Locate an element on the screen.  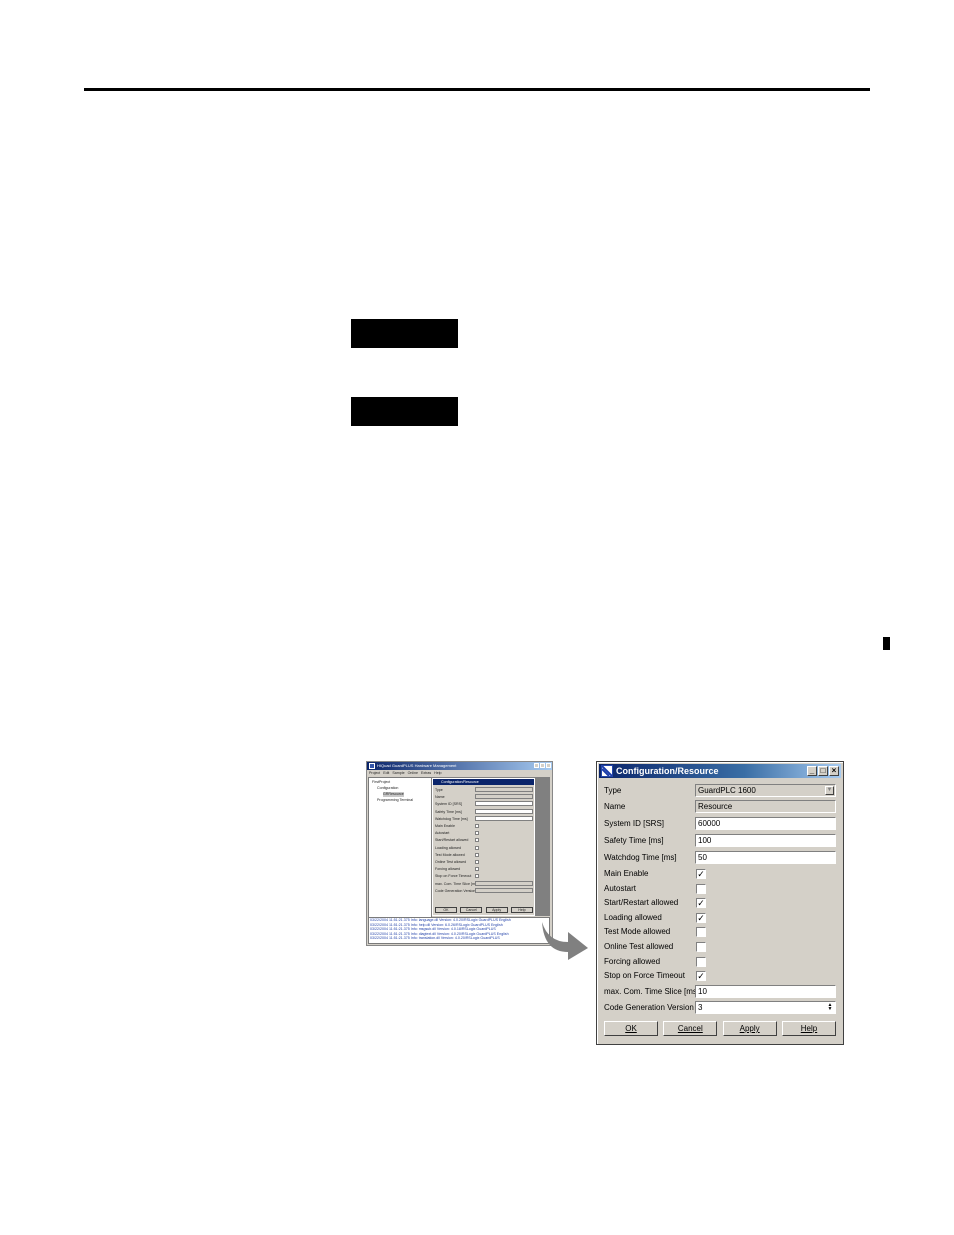
tree-node: Programming Terminal is located at coordinates (395, 800).